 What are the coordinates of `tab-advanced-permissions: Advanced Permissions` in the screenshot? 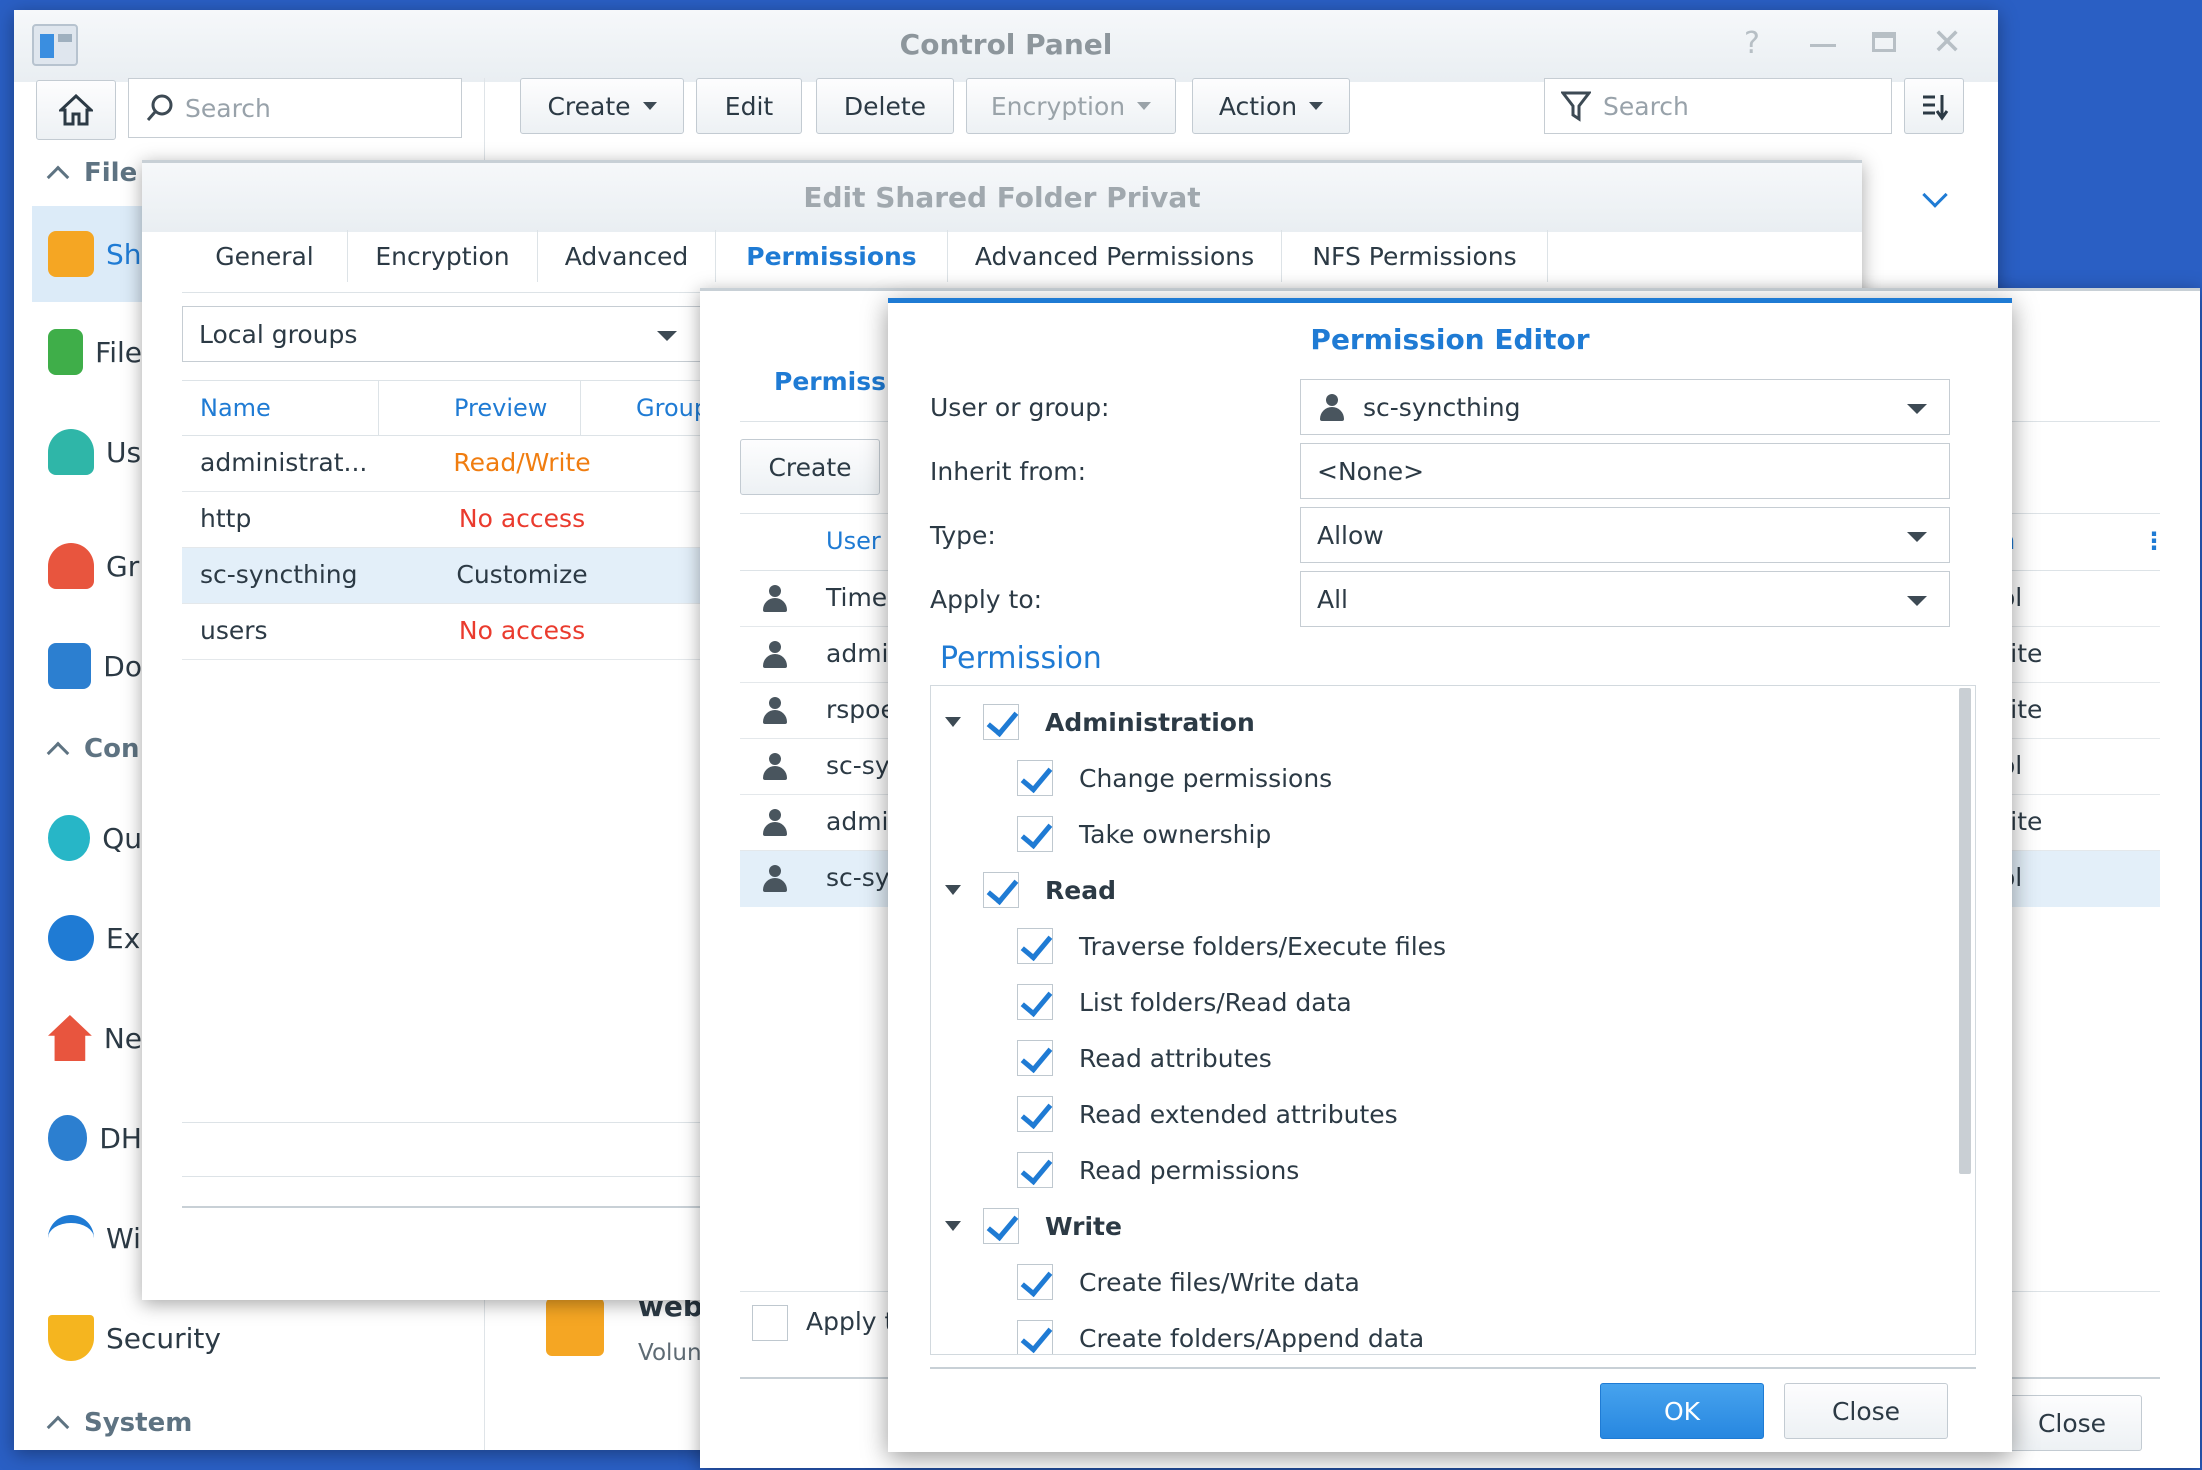 It's located at (1115, 256).